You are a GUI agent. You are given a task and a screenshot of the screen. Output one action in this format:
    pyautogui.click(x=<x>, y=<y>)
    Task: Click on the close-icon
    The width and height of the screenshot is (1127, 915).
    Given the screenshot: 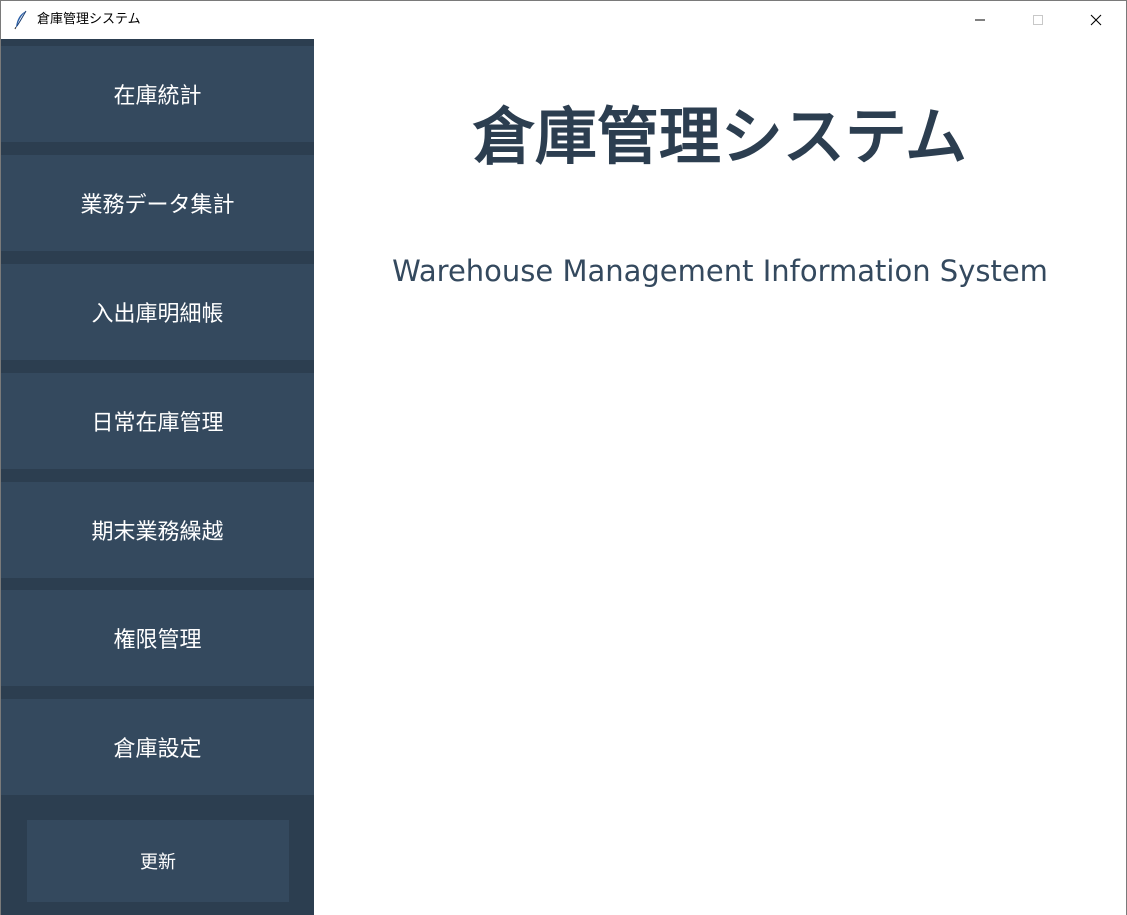 What is the action you would take?
    pyautogui.click(x=1096, y=20)
    